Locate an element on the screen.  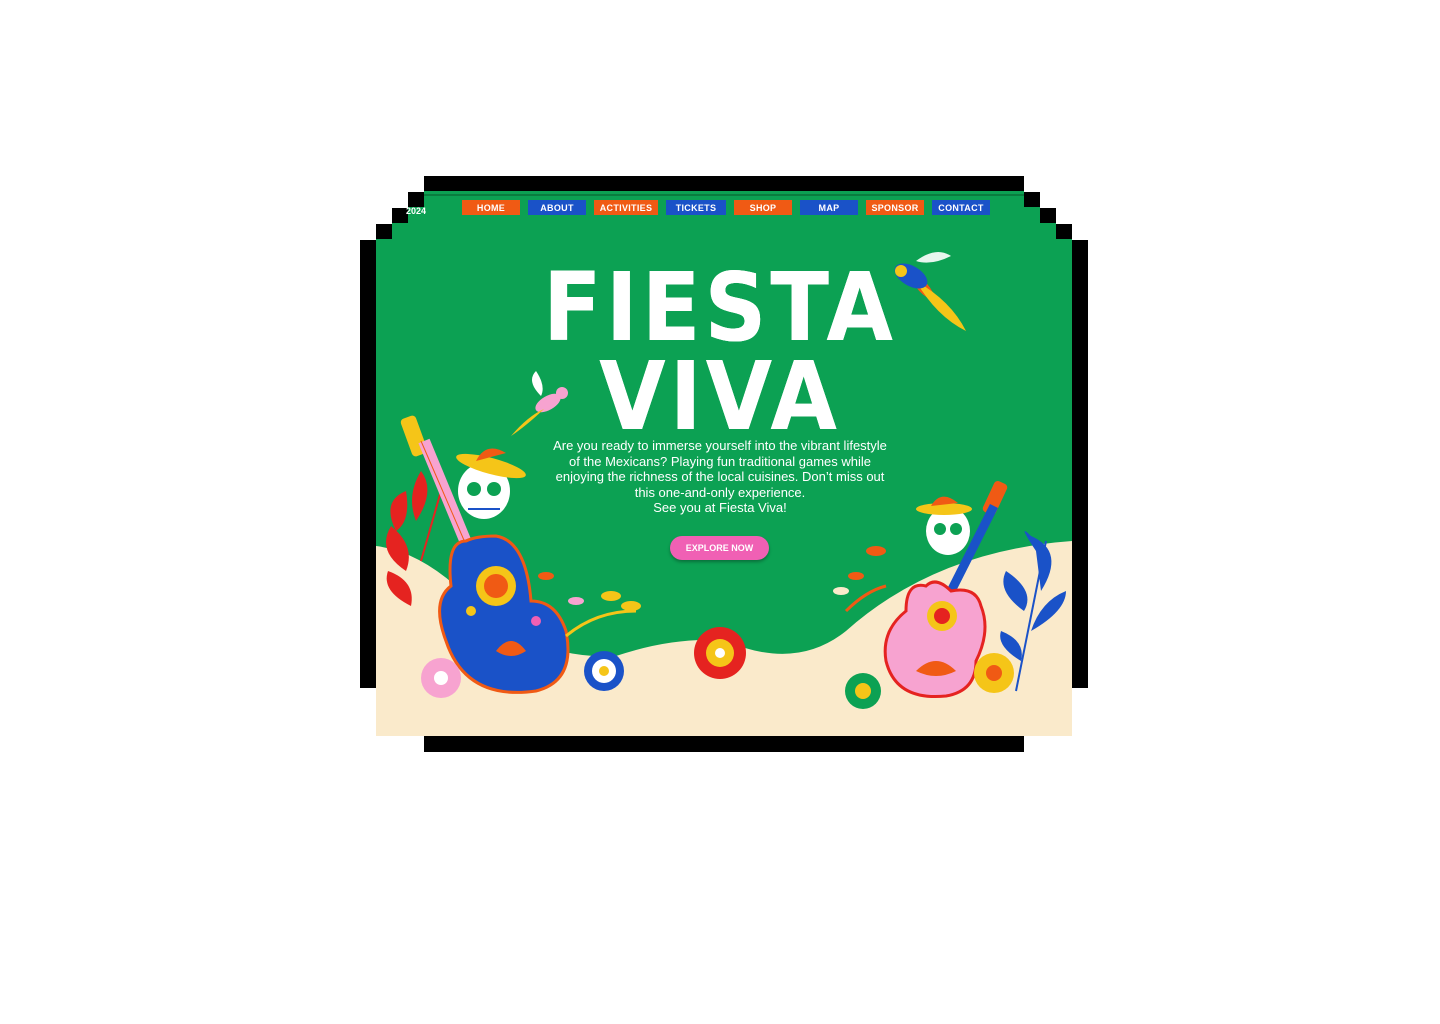
nav-item-sponsor: SPONSOR is located at coordinates (895, 207).